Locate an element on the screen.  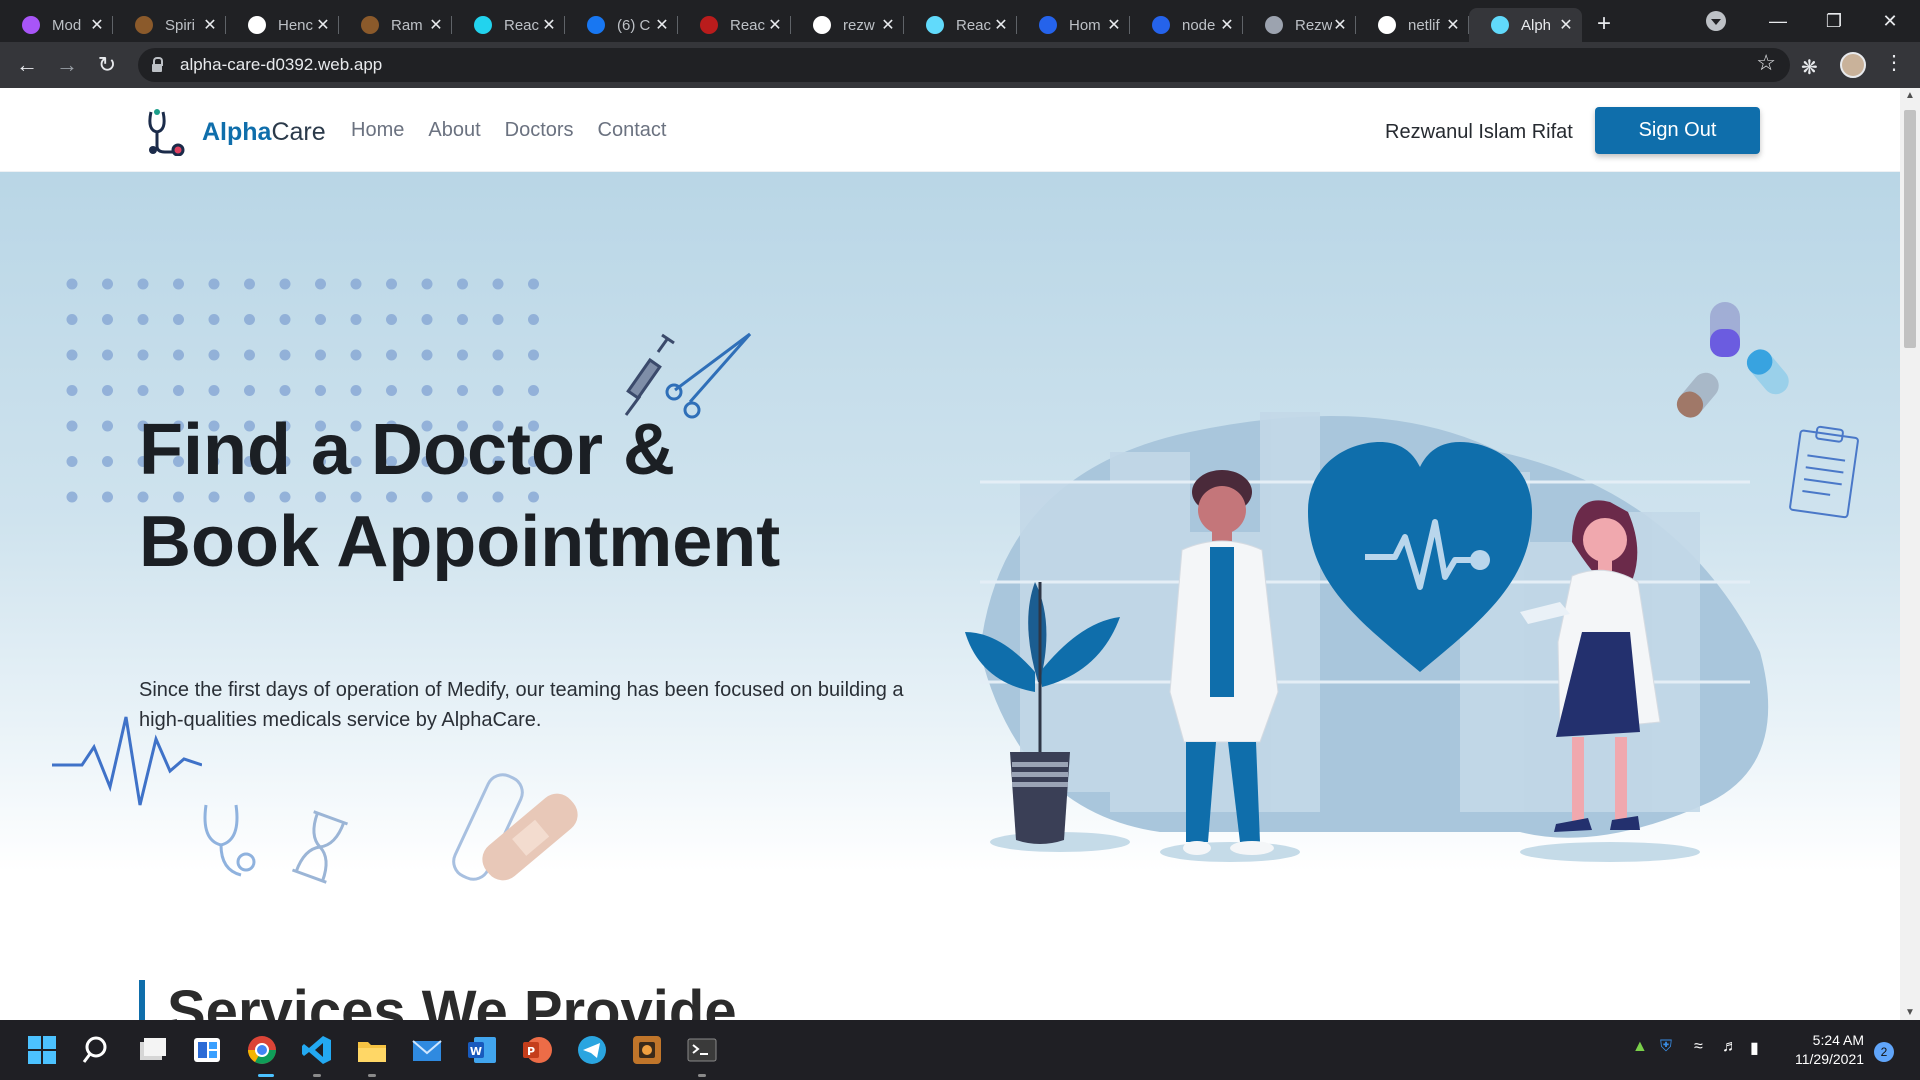
tab-label: Reac is located at coordinates (974, 25).